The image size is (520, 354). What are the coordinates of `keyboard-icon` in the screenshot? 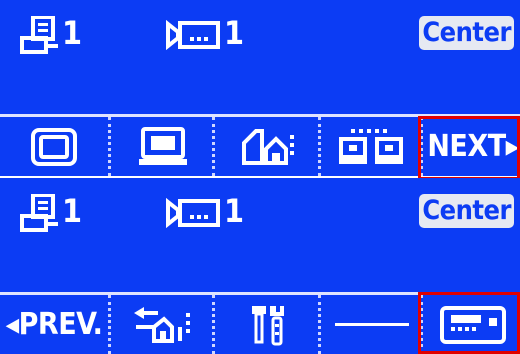 It's located at (163, 146).